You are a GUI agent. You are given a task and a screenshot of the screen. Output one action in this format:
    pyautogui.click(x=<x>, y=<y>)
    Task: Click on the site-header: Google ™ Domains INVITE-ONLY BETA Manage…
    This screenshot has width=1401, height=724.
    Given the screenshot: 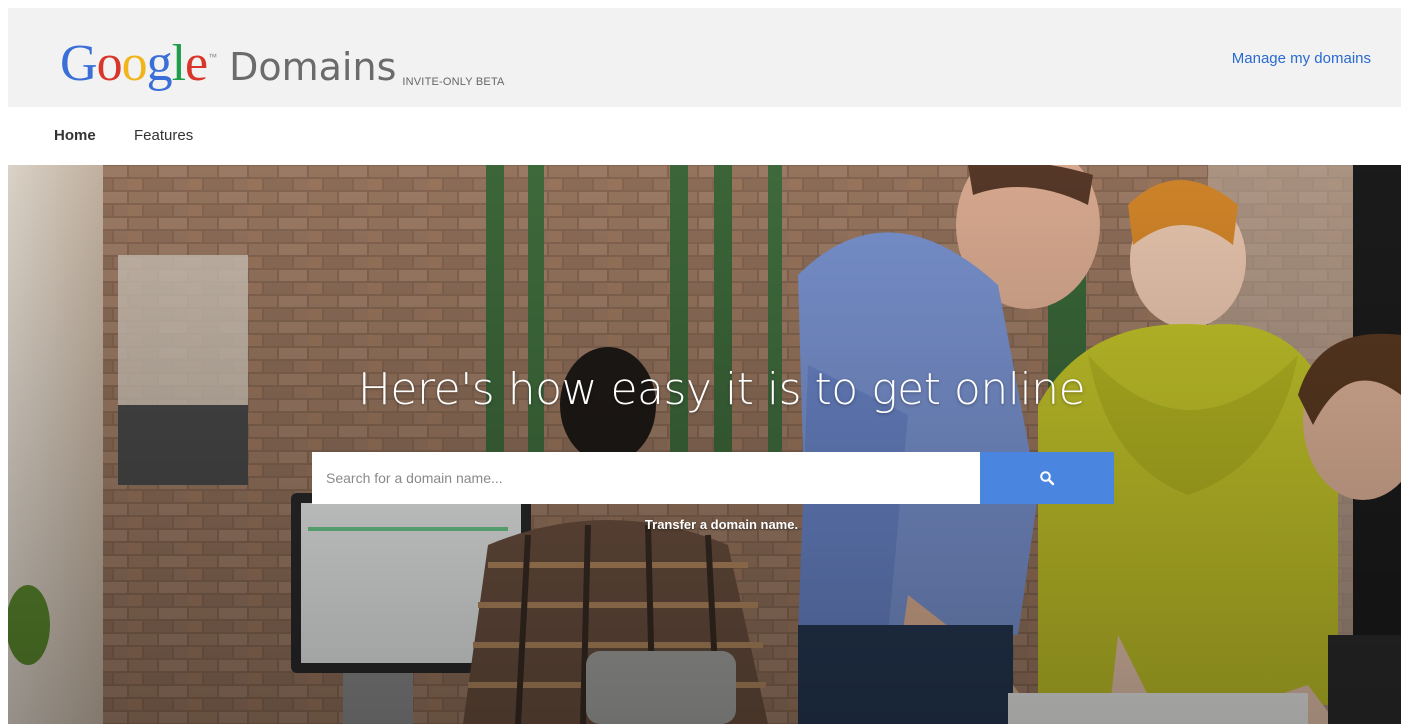 What is the action you would take?
    pyautogui.click(x=704, y=57)
    